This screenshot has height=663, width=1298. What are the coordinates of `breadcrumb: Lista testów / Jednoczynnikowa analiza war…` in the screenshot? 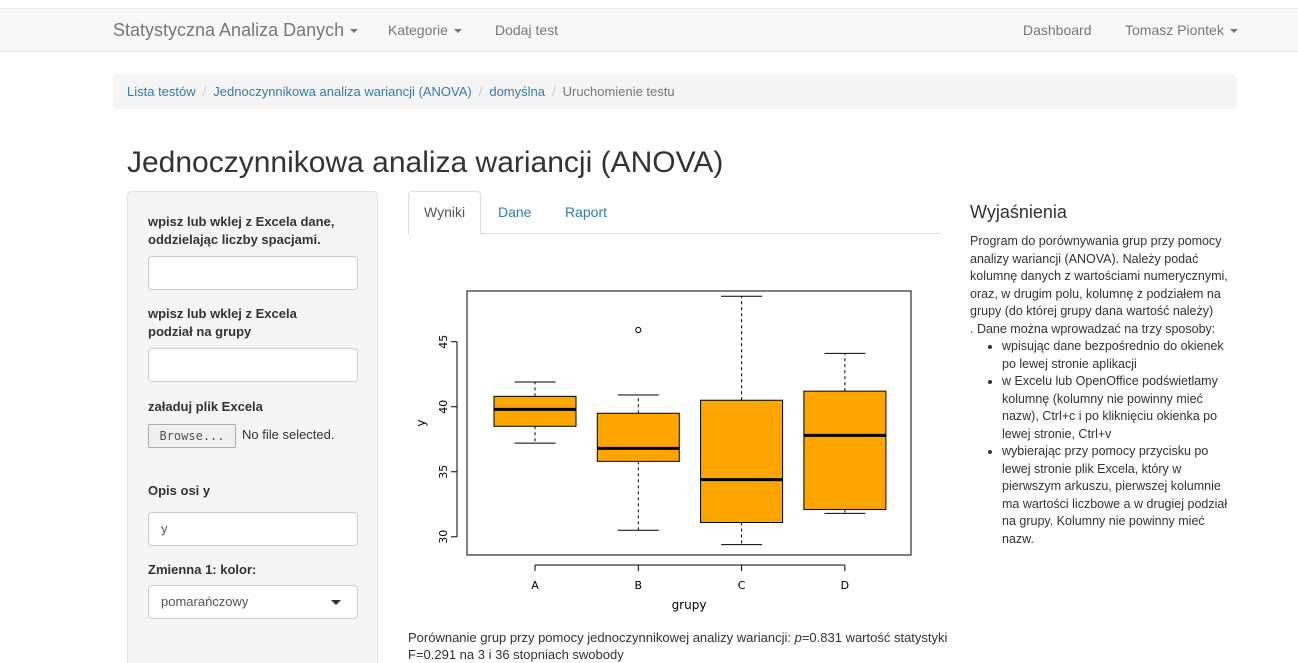 It's located at (675, 91).